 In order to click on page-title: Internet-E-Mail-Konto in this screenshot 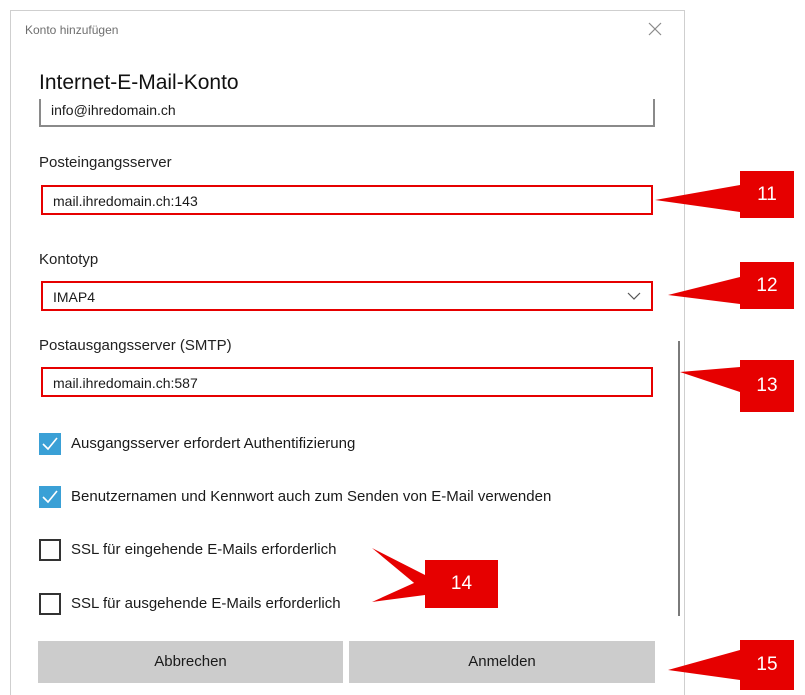, I will do `click(139, 82)`.